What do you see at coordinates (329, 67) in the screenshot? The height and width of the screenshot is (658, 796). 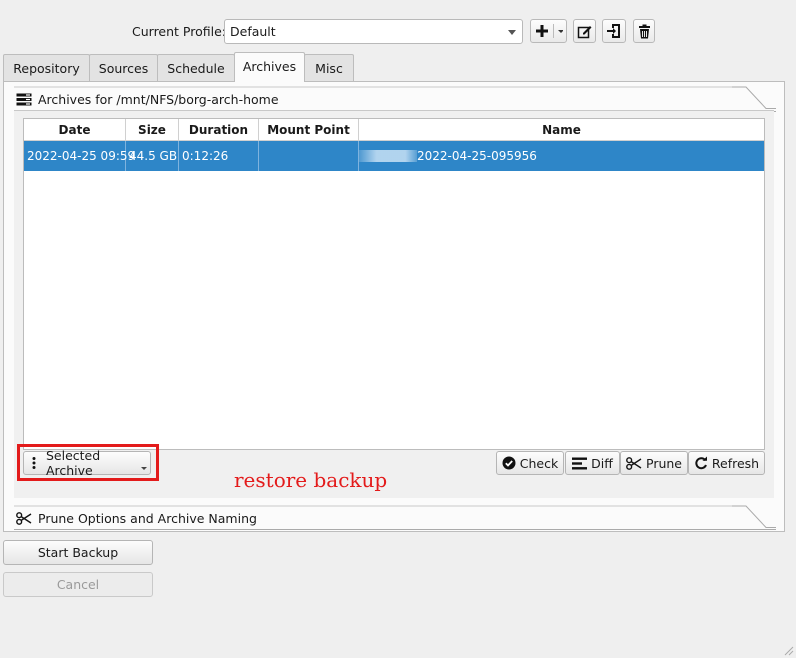 I see `tab-misc: Misc` at bounding box center [329, 67].